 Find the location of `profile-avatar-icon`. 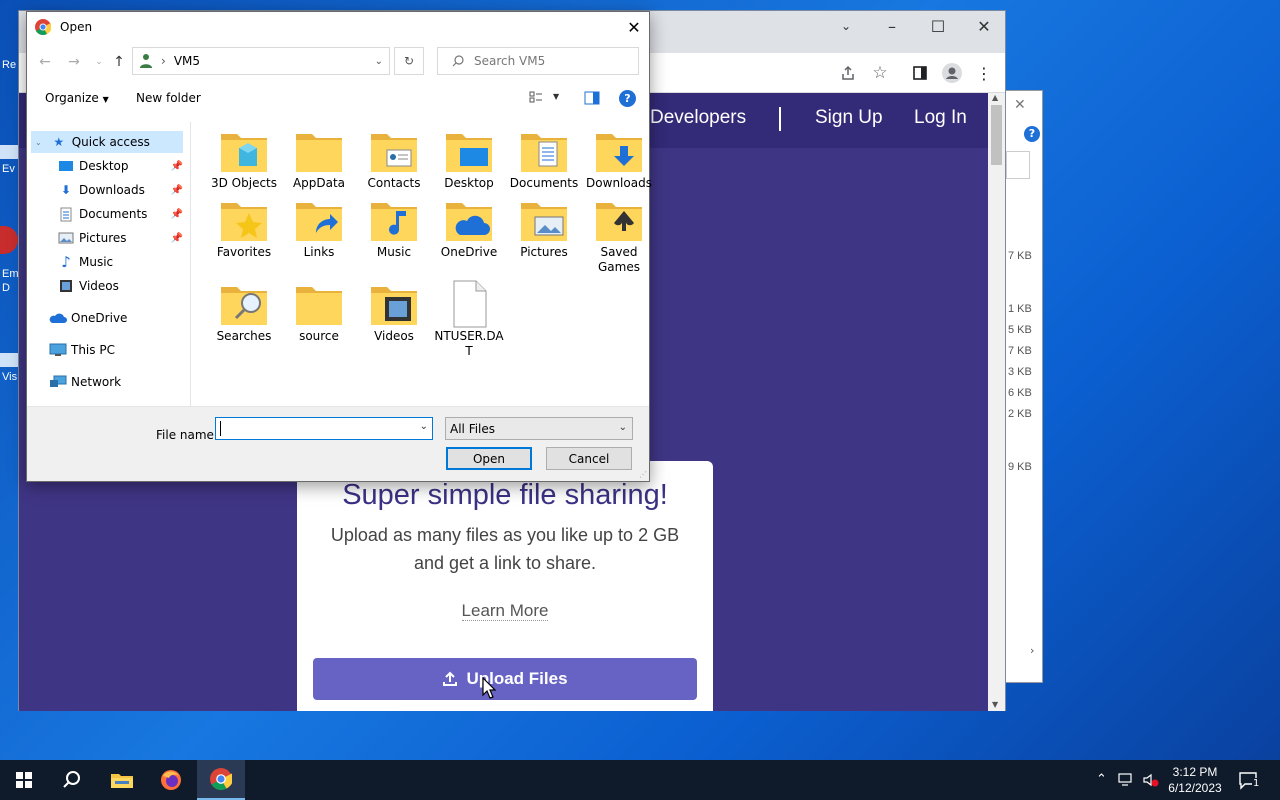

profile-avatar-icon is located at coordinates (952, 73).